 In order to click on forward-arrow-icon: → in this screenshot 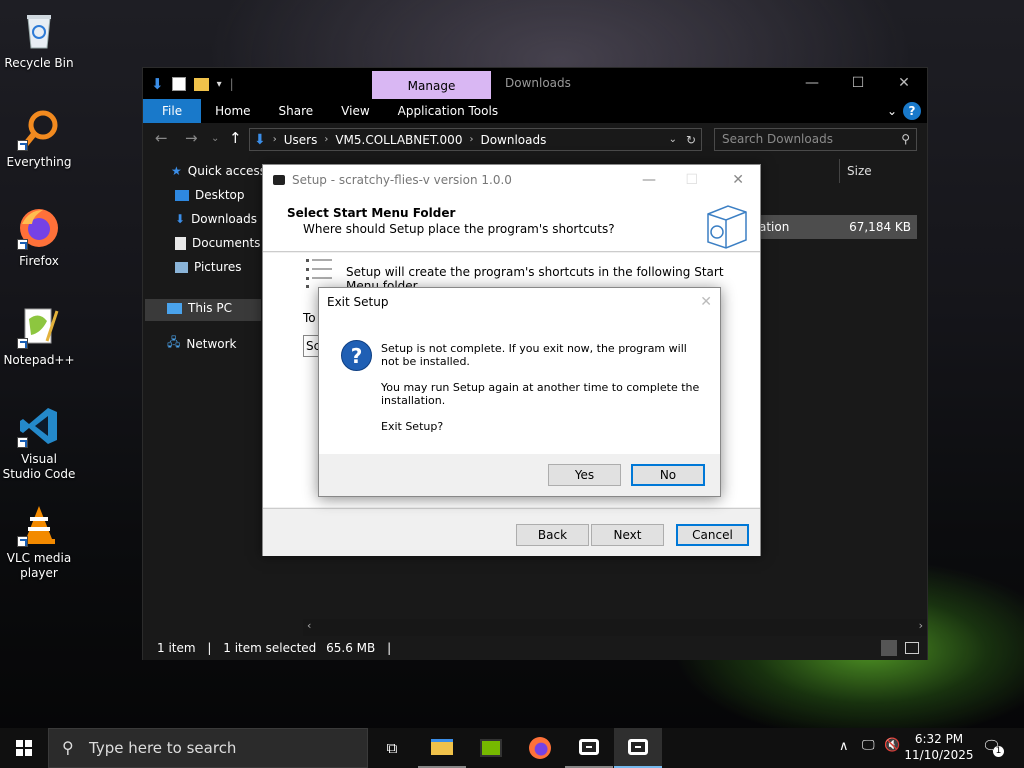, I will do `click(191, 138)`.